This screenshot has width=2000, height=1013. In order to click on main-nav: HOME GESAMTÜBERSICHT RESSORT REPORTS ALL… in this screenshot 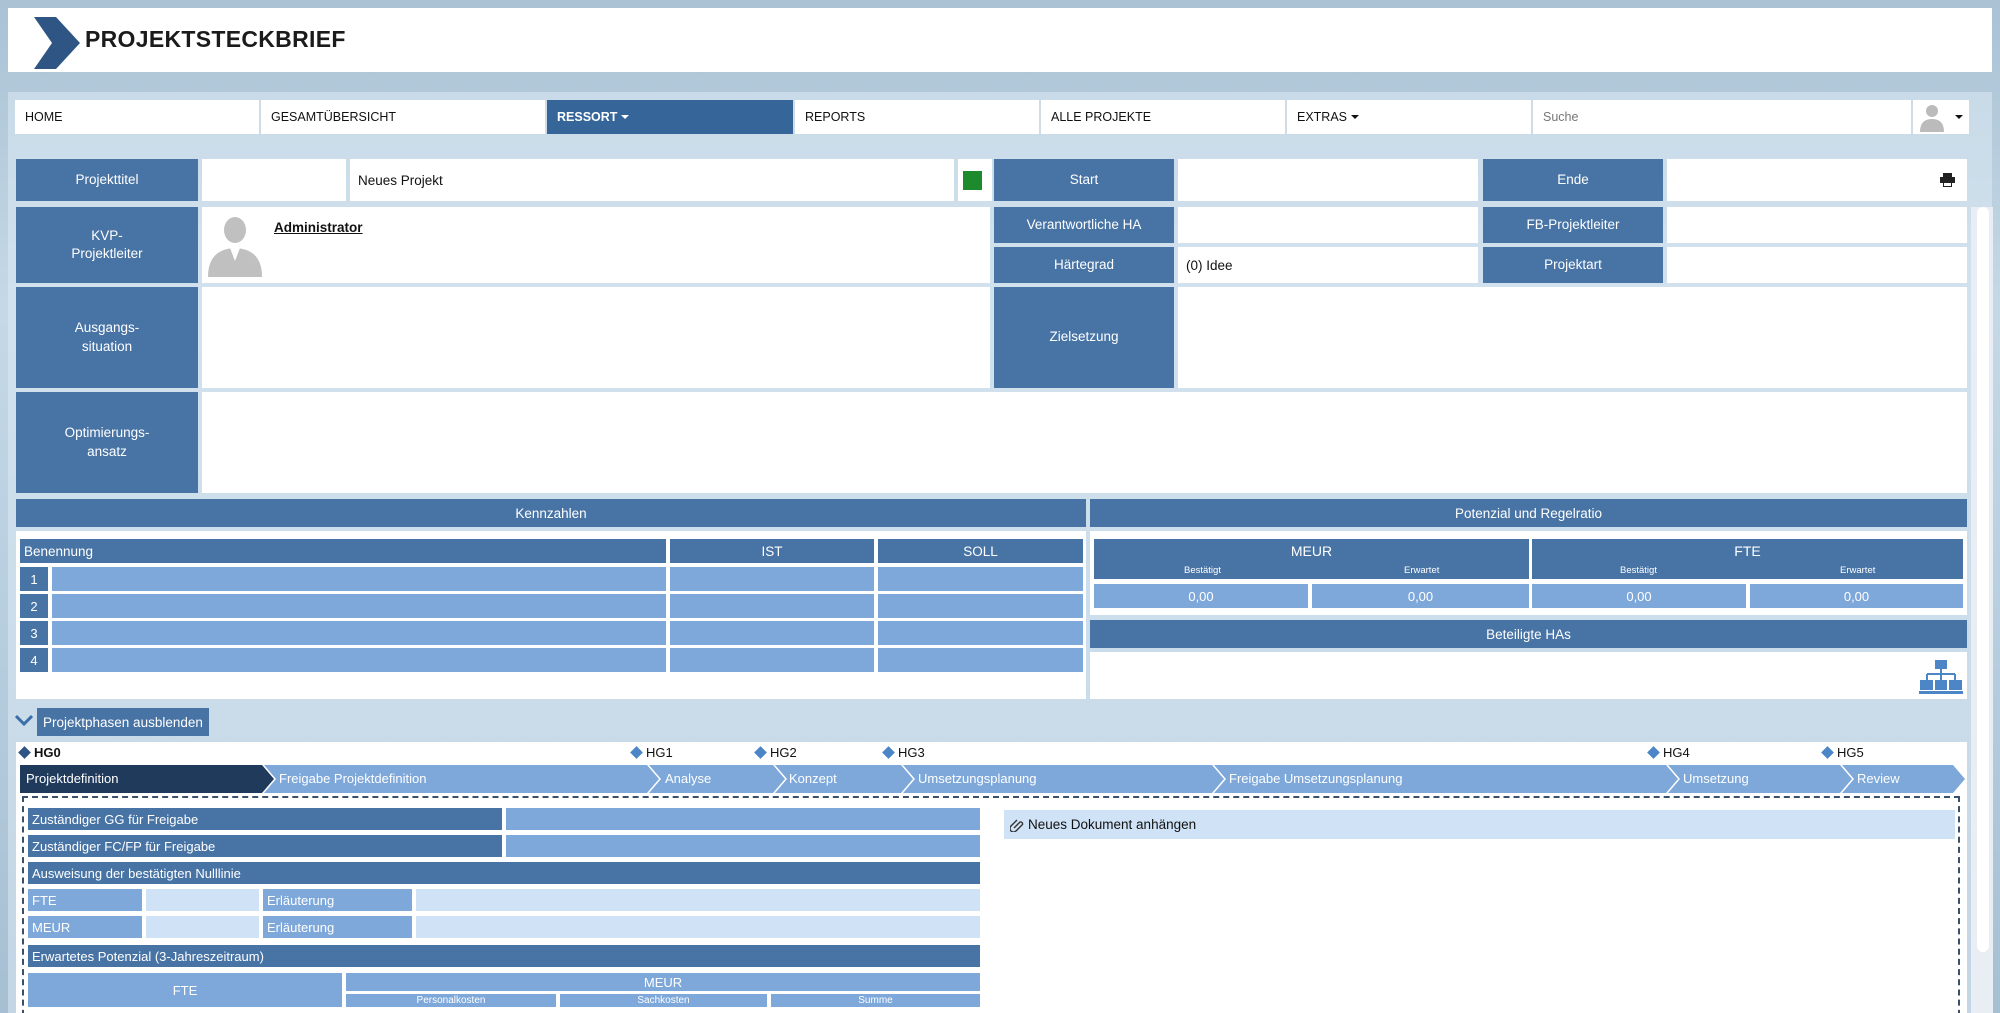, I will do `click(992, 117)`.